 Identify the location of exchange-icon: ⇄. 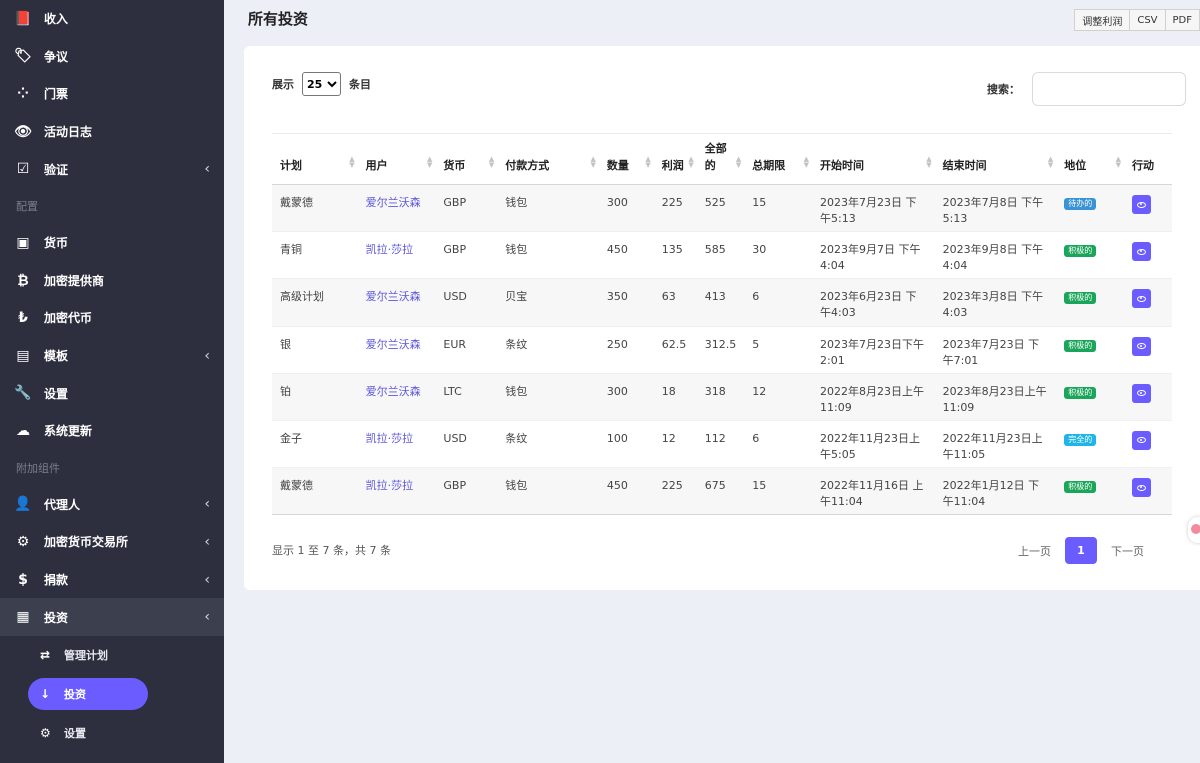
(45, 655).